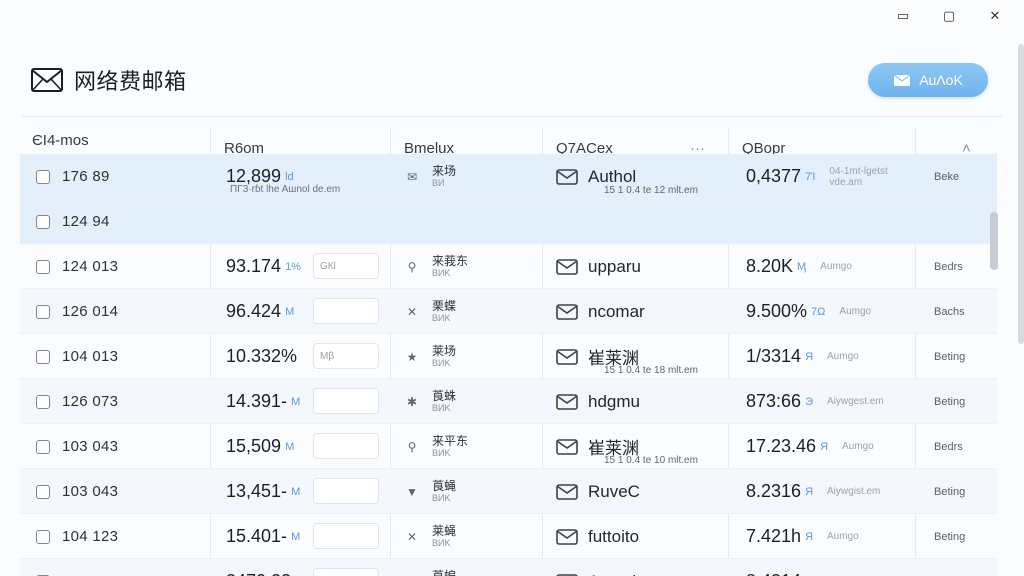 The width and height of the screenshot is (1024, 576). What do you see at coordinates (773, 573) in the screenshot?
I see `row-size: 8.4314` at bounding box center [773, 573].